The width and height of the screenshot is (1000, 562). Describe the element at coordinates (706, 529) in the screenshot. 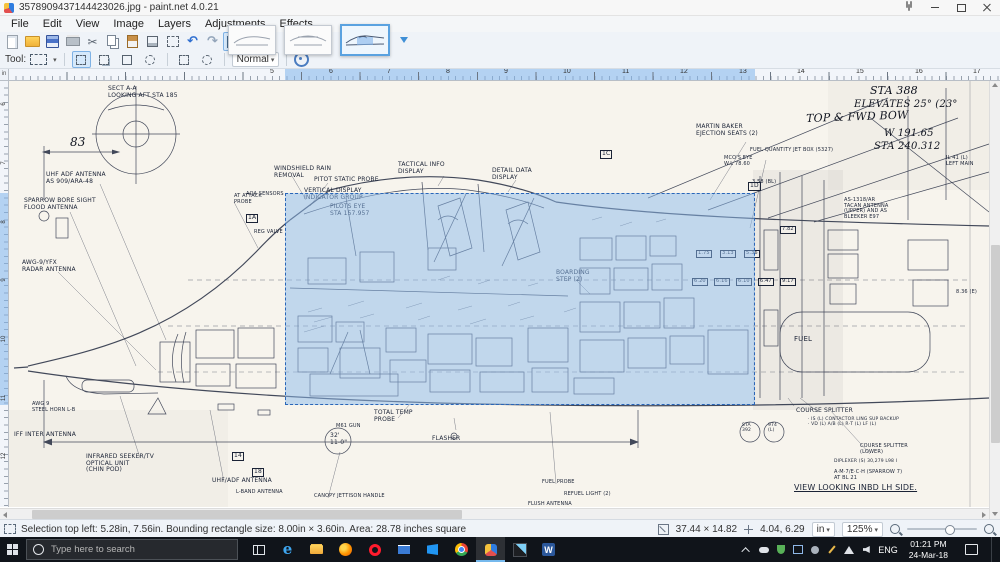

I see `image-size-text: 37.44 × 14.82` at that location.